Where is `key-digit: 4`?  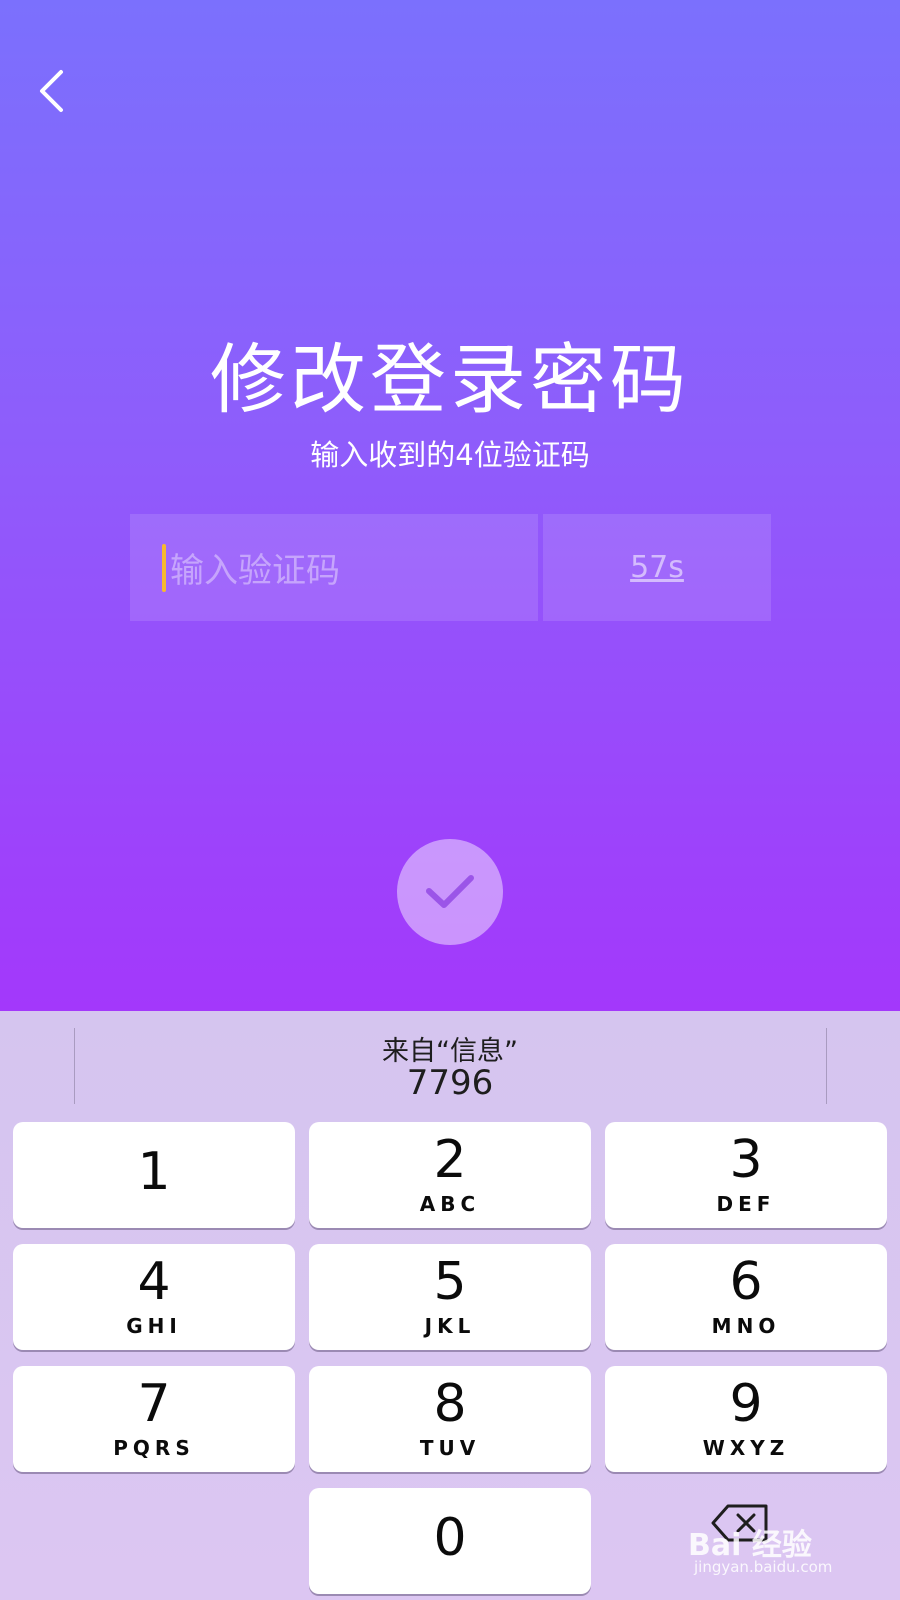
key-digit: 4 is located at coordinates (154, 1282).